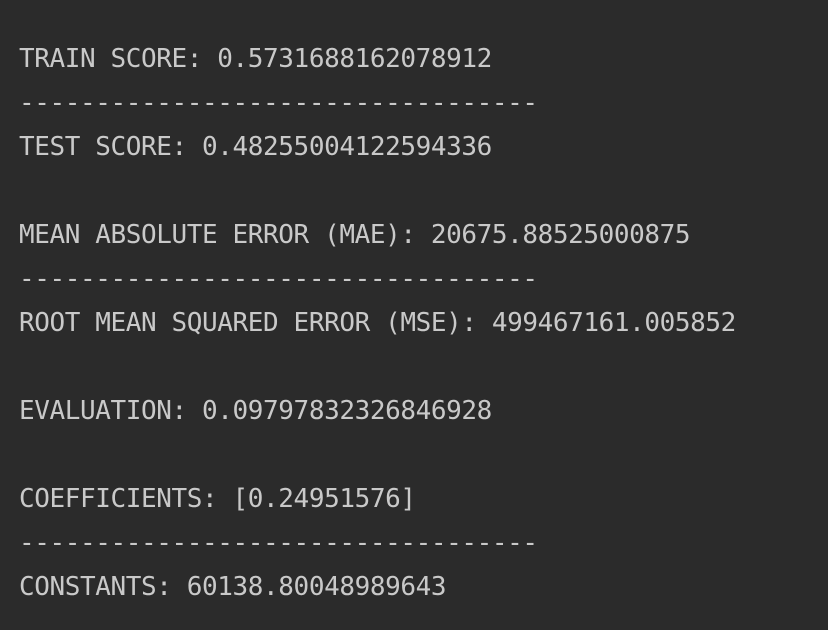 This screenshot has width=828, height=630. I want to click on test-score-line: TEST SCORE: 0.48255004122594336, so click(255, 147).